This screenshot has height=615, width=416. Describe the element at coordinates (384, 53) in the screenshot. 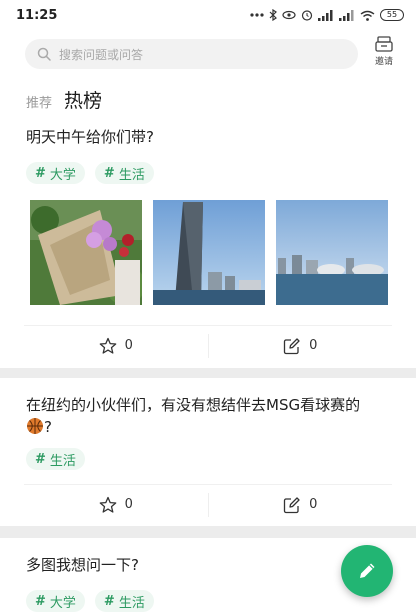

I see `invite-button: 邀请` at that location.